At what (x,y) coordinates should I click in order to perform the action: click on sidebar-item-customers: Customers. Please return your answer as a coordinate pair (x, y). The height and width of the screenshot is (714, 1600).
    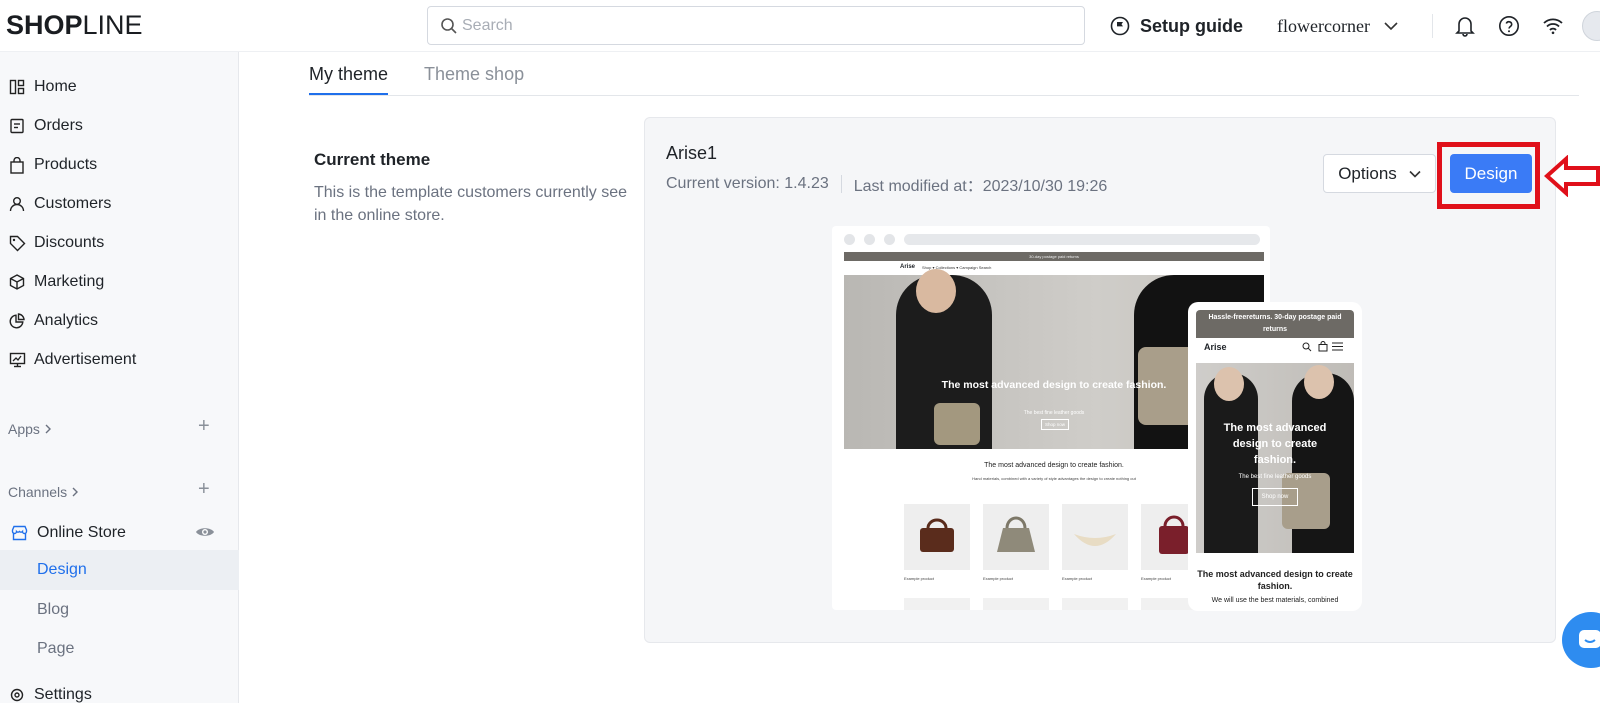
    Looking at the image, I should click on (119, 204).